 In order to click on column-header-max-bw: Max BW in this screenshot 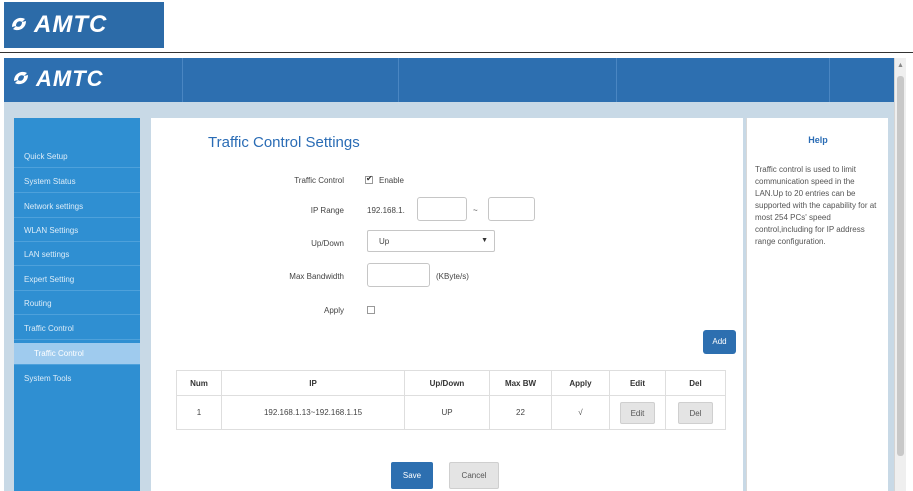, I will do `click(520, 383)`.